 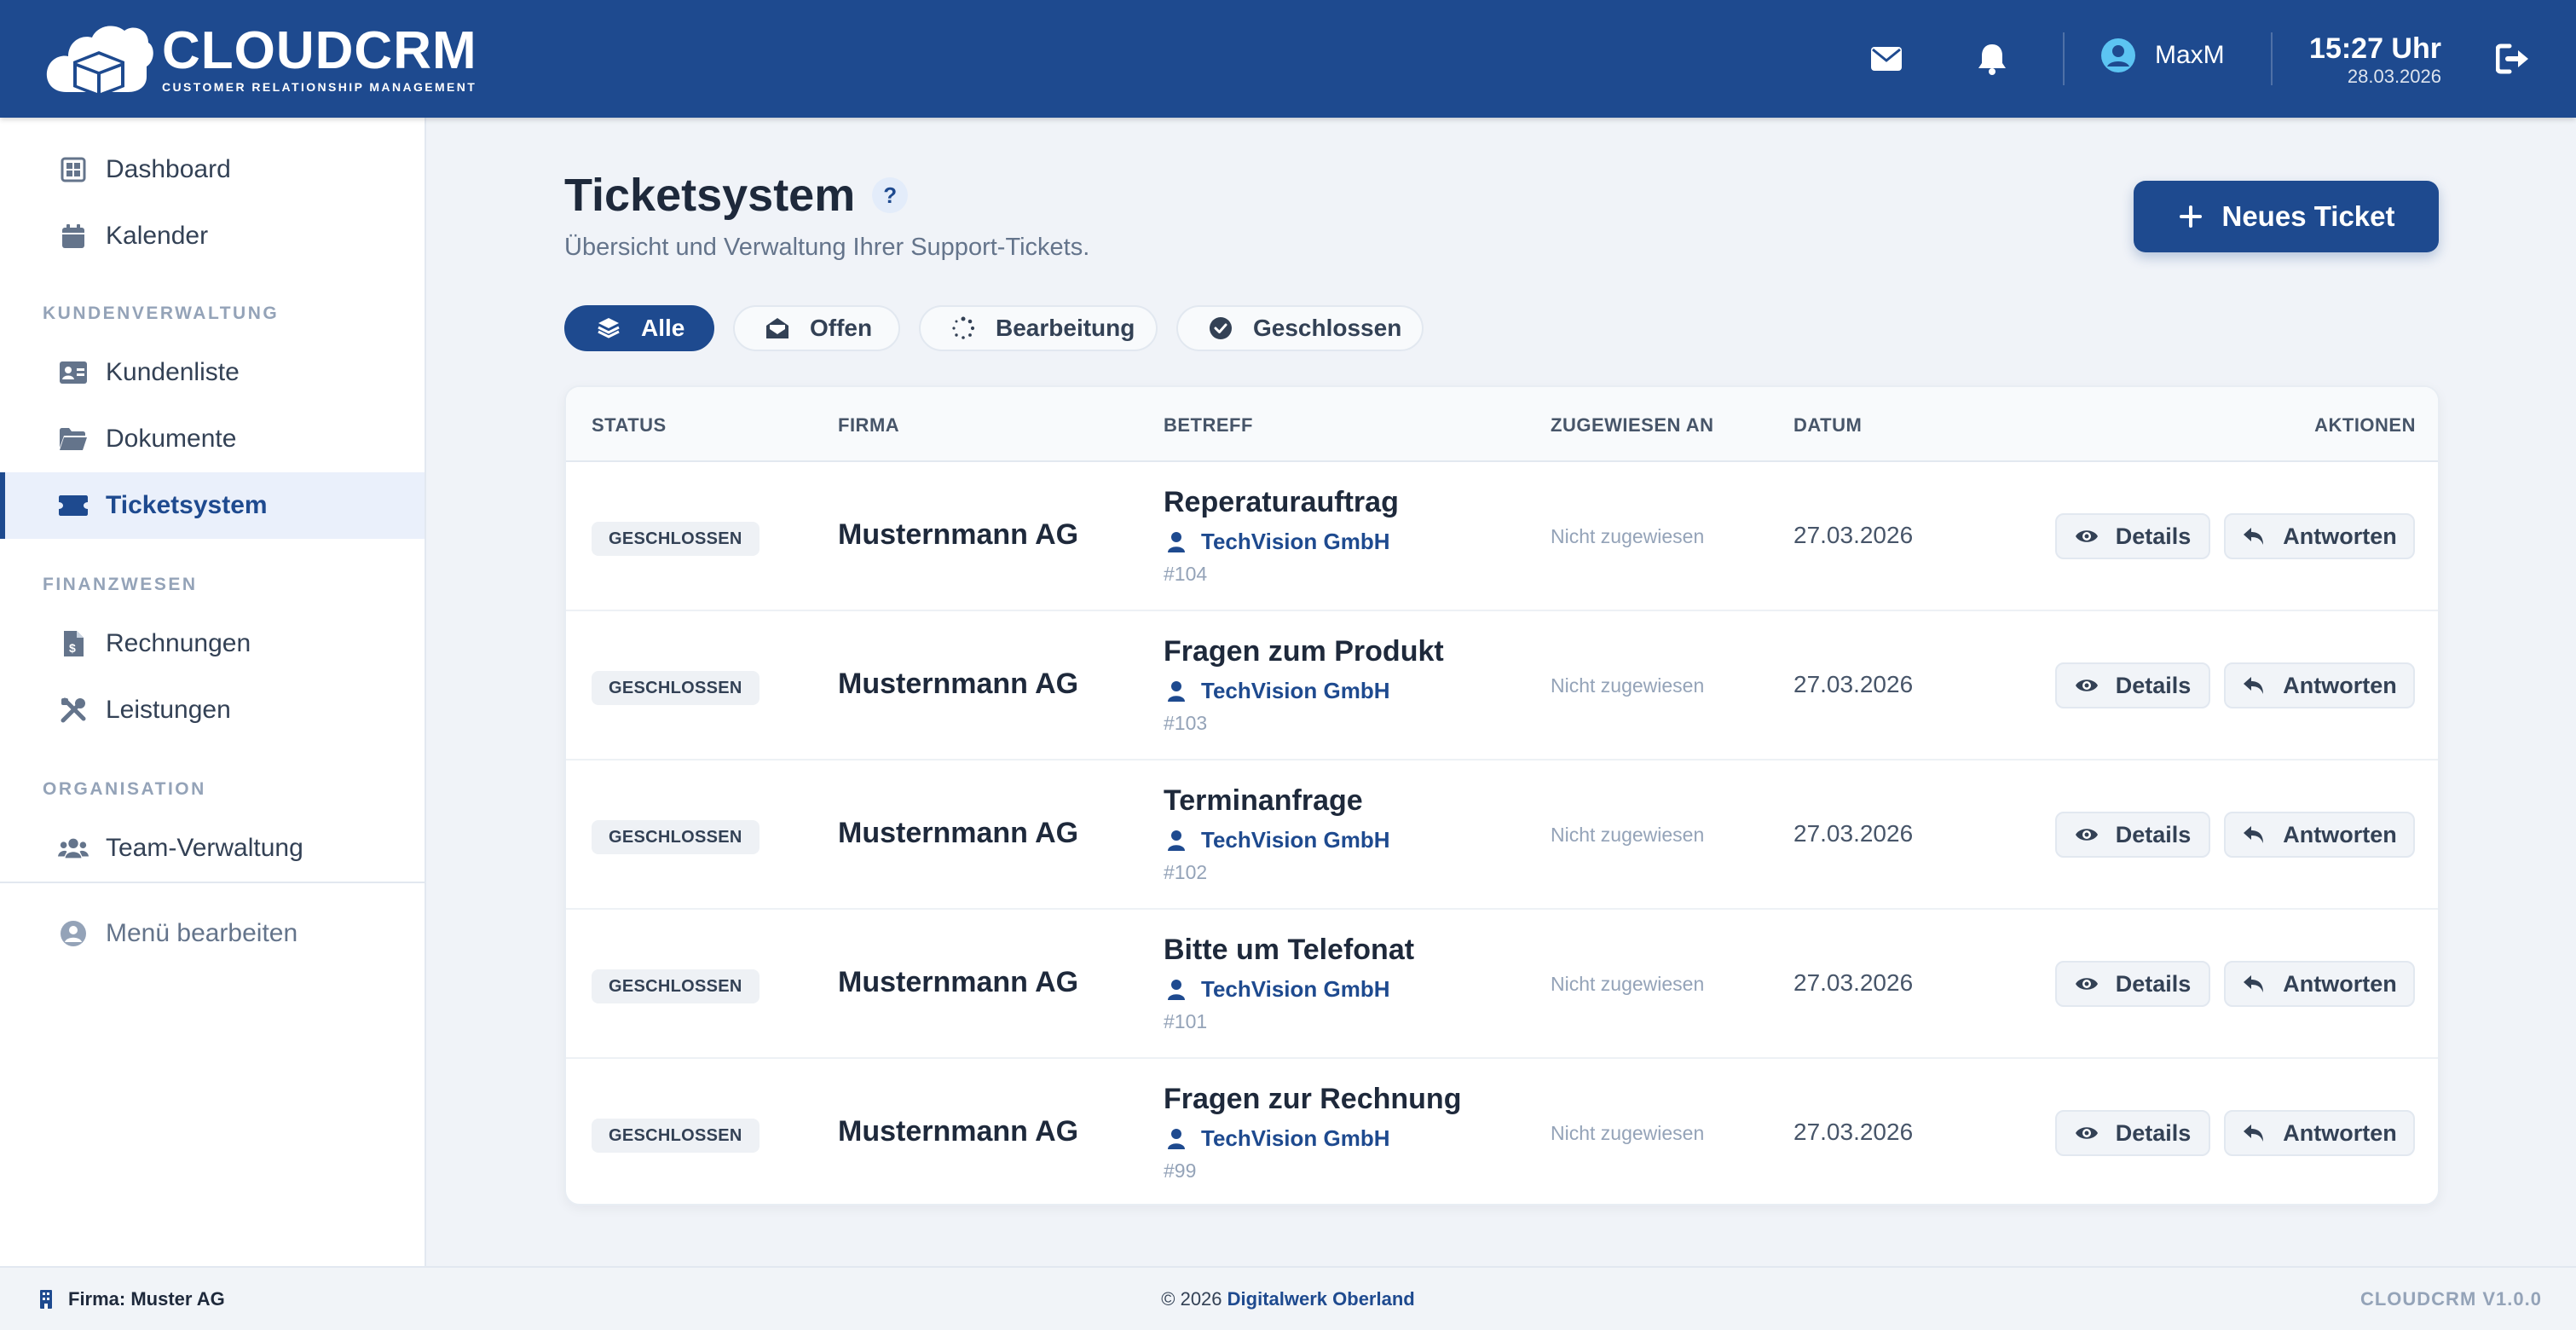 What do you see at coordinates (816, 328) in the screenshot?
I see `filter-offen: Offen` at bounding box center [816, 328].